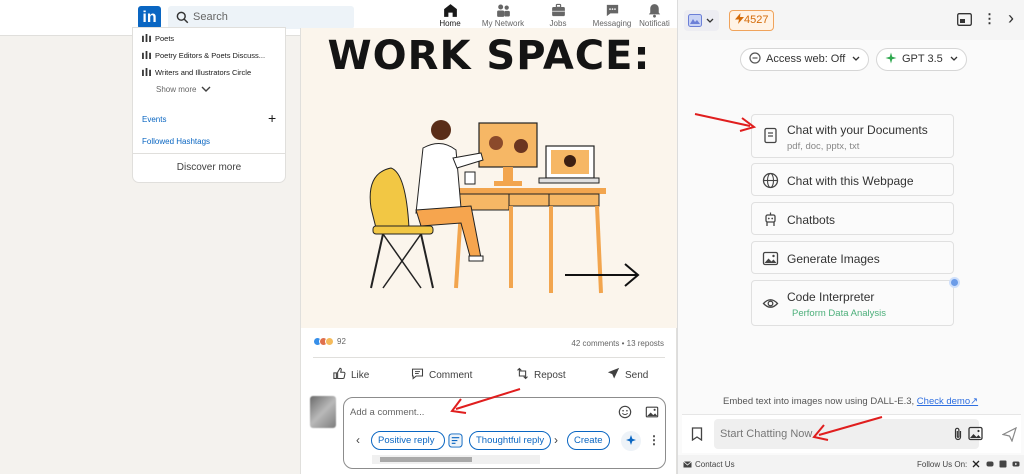 Image resolution: width=1024 pixels, height=474 pixels. Describe the element at coordinates (503, 23) in the screenshot. I see `nav-label: My Network` at that location.